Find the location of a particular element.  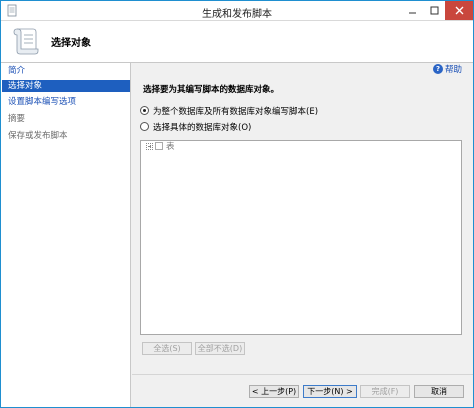

sidebar-item-scripting-options: 设置脚本编写选项 is located at coordinates (66, 102).